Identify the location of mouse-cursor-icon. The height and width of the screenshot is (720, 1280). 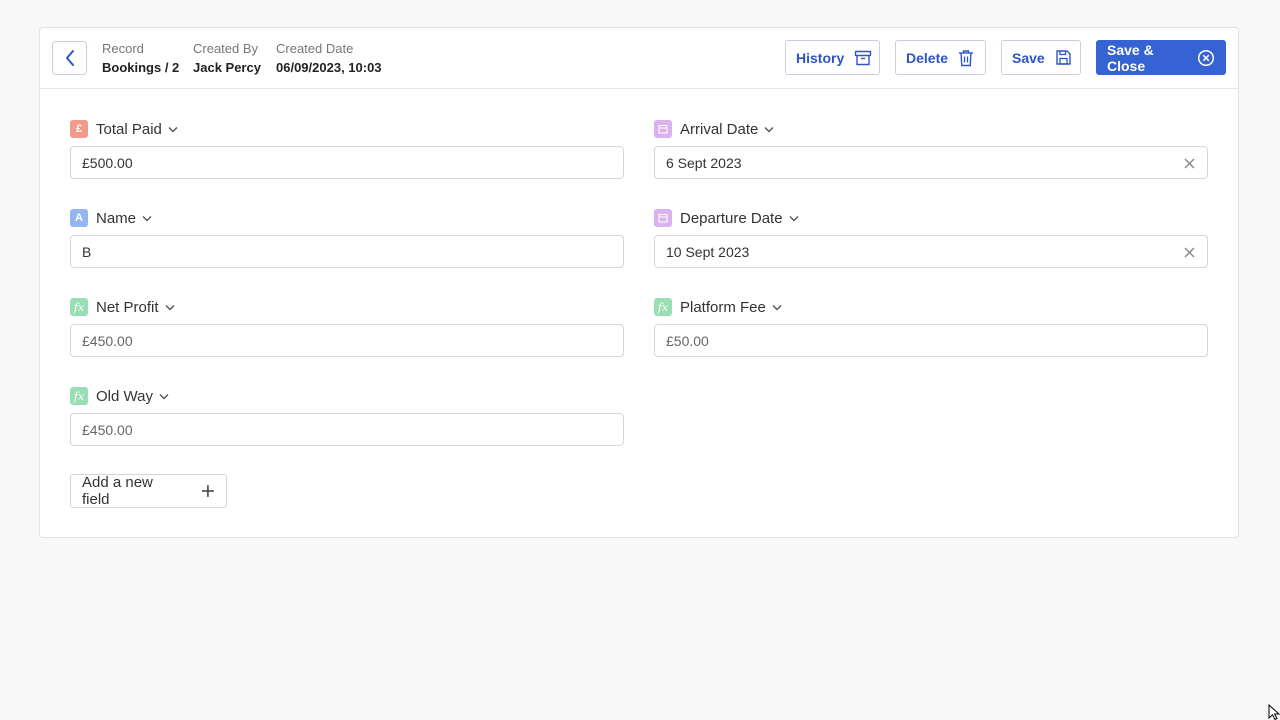
(1274, 712).